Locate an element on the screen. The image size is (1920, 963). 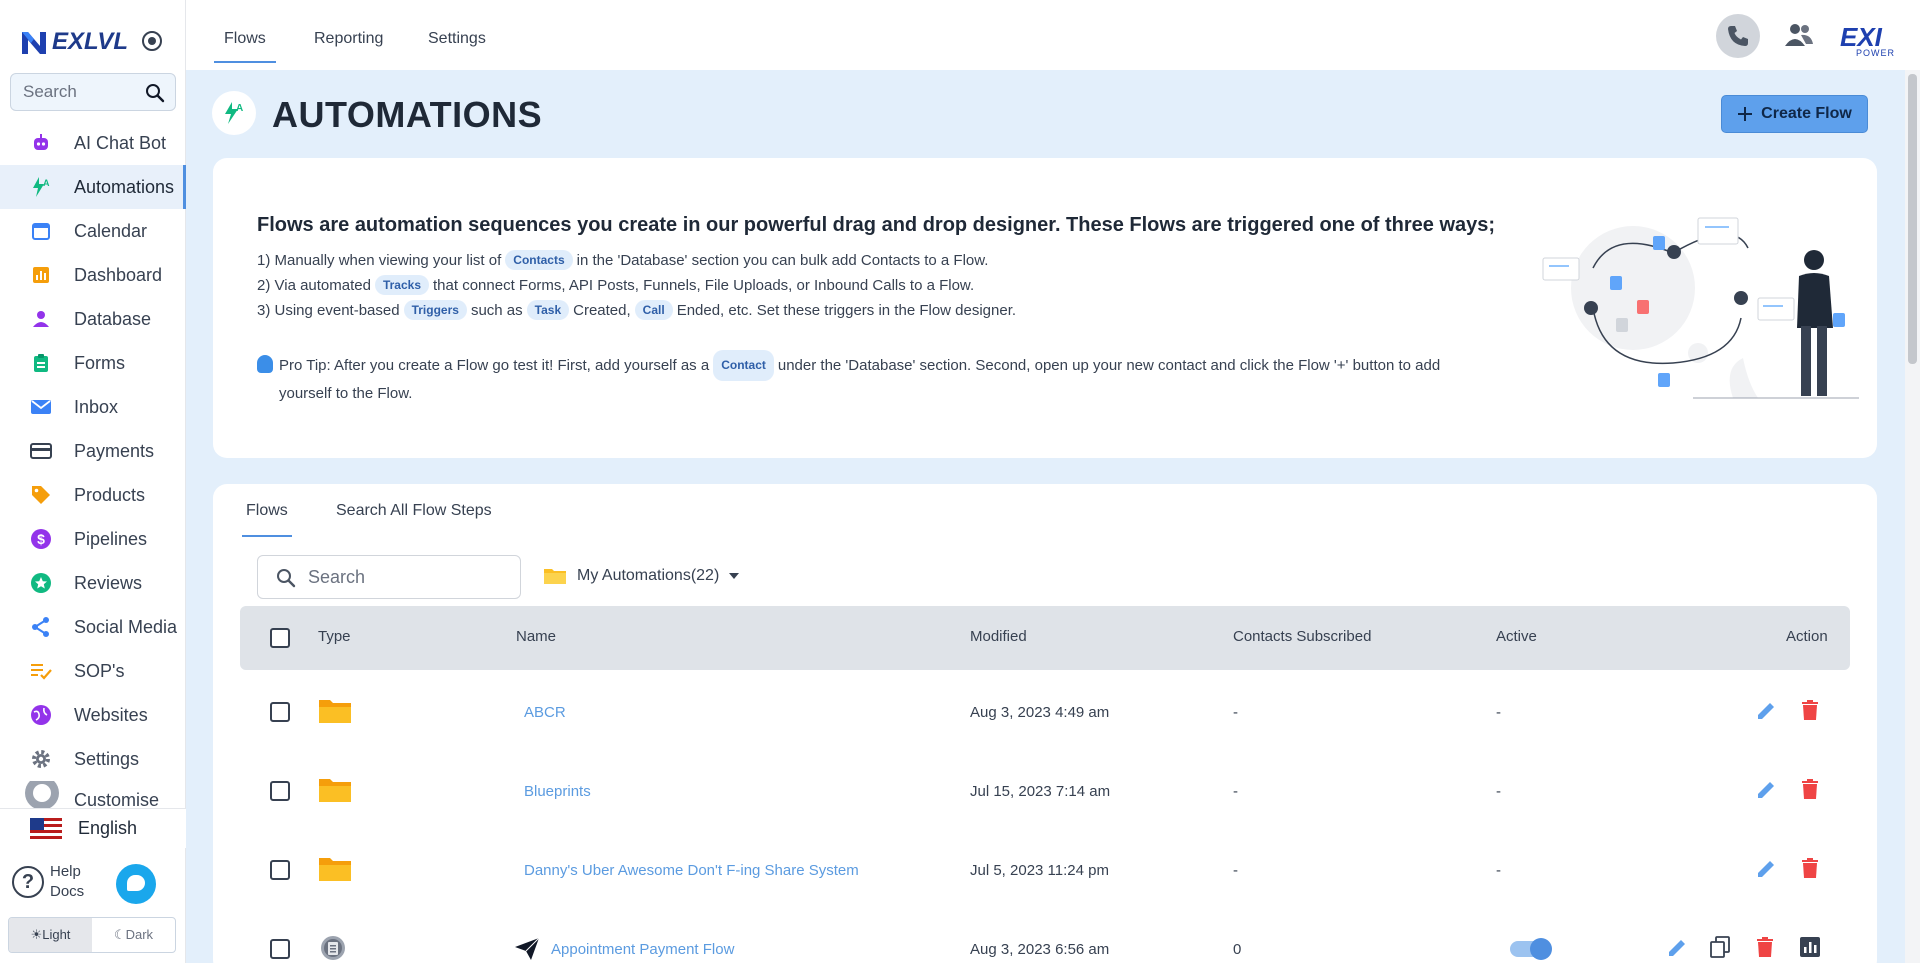
scrollbar-thumb is located at coordinates (1912, 219).